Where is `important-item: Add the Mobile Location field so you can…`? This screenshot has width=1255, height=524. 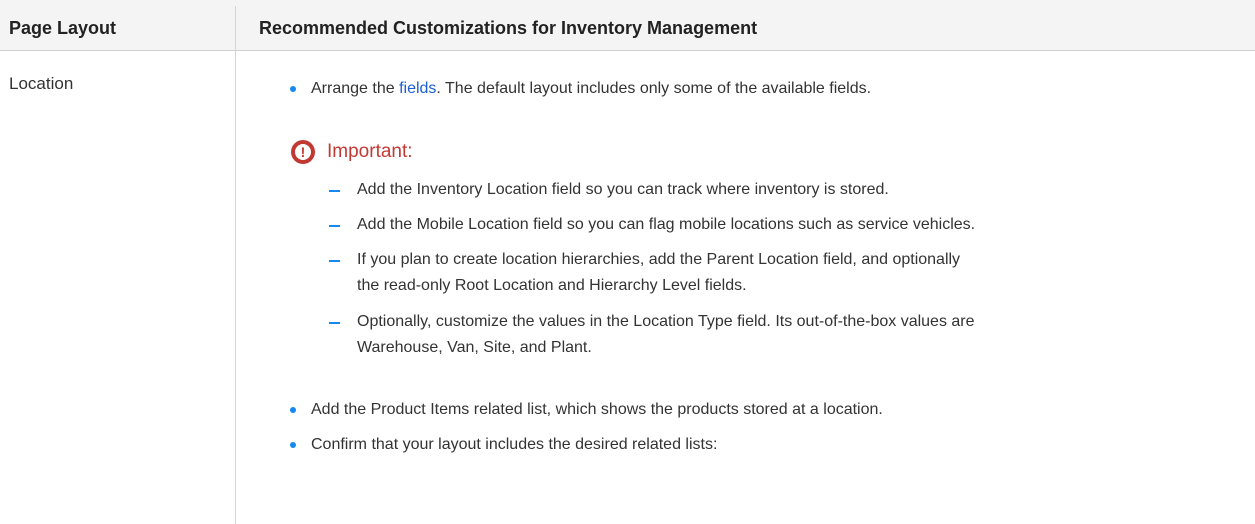
important-item: Add the Mobile Location field so you can… is located at coordinates (666, 224).